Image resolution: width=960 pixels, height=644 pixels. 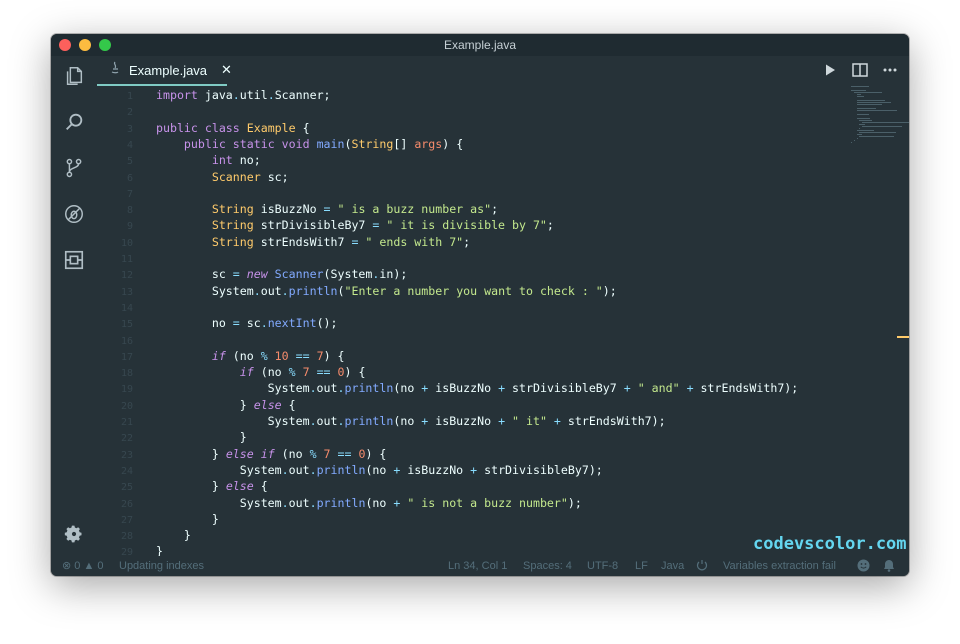 What do you see at coordinates (860, 70) in the screenshot?
I see `split-editor-icon` at bounding box center [860, 70].